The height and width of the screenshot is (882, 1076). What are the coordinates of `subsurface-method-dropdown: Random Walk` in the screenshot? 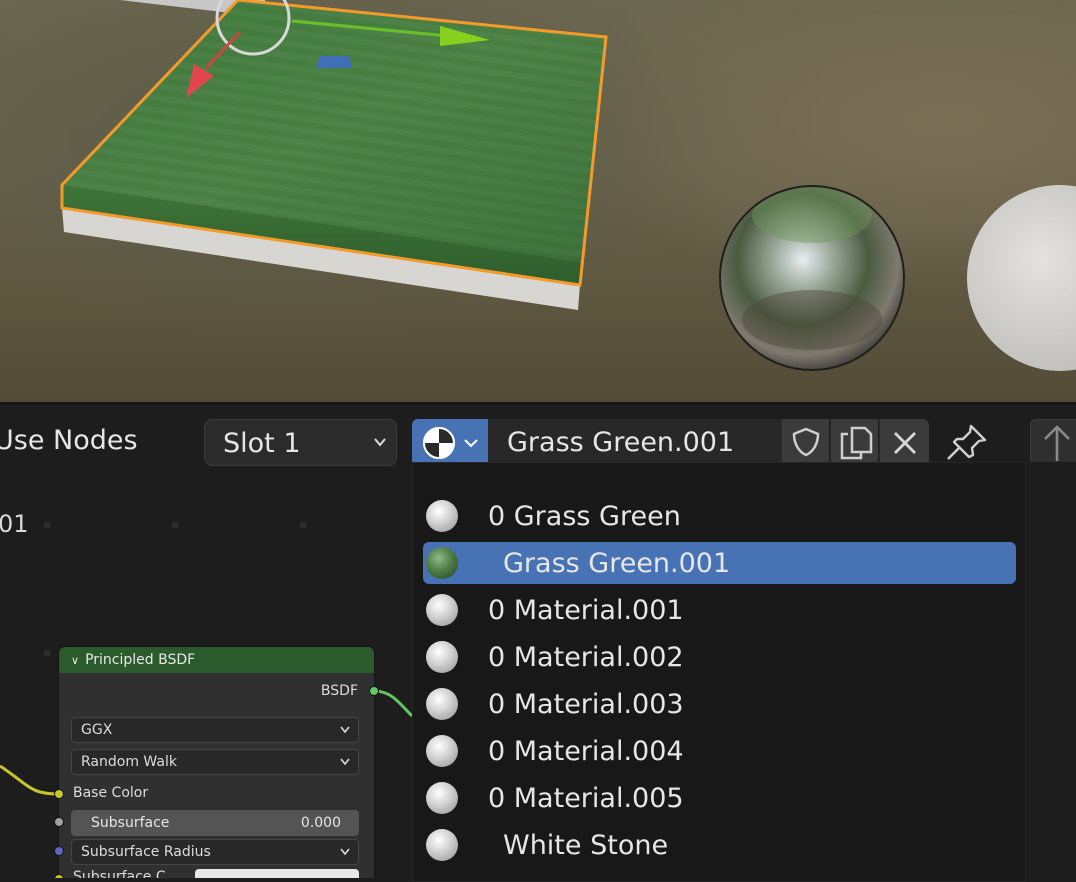 It's located at (215, 762).